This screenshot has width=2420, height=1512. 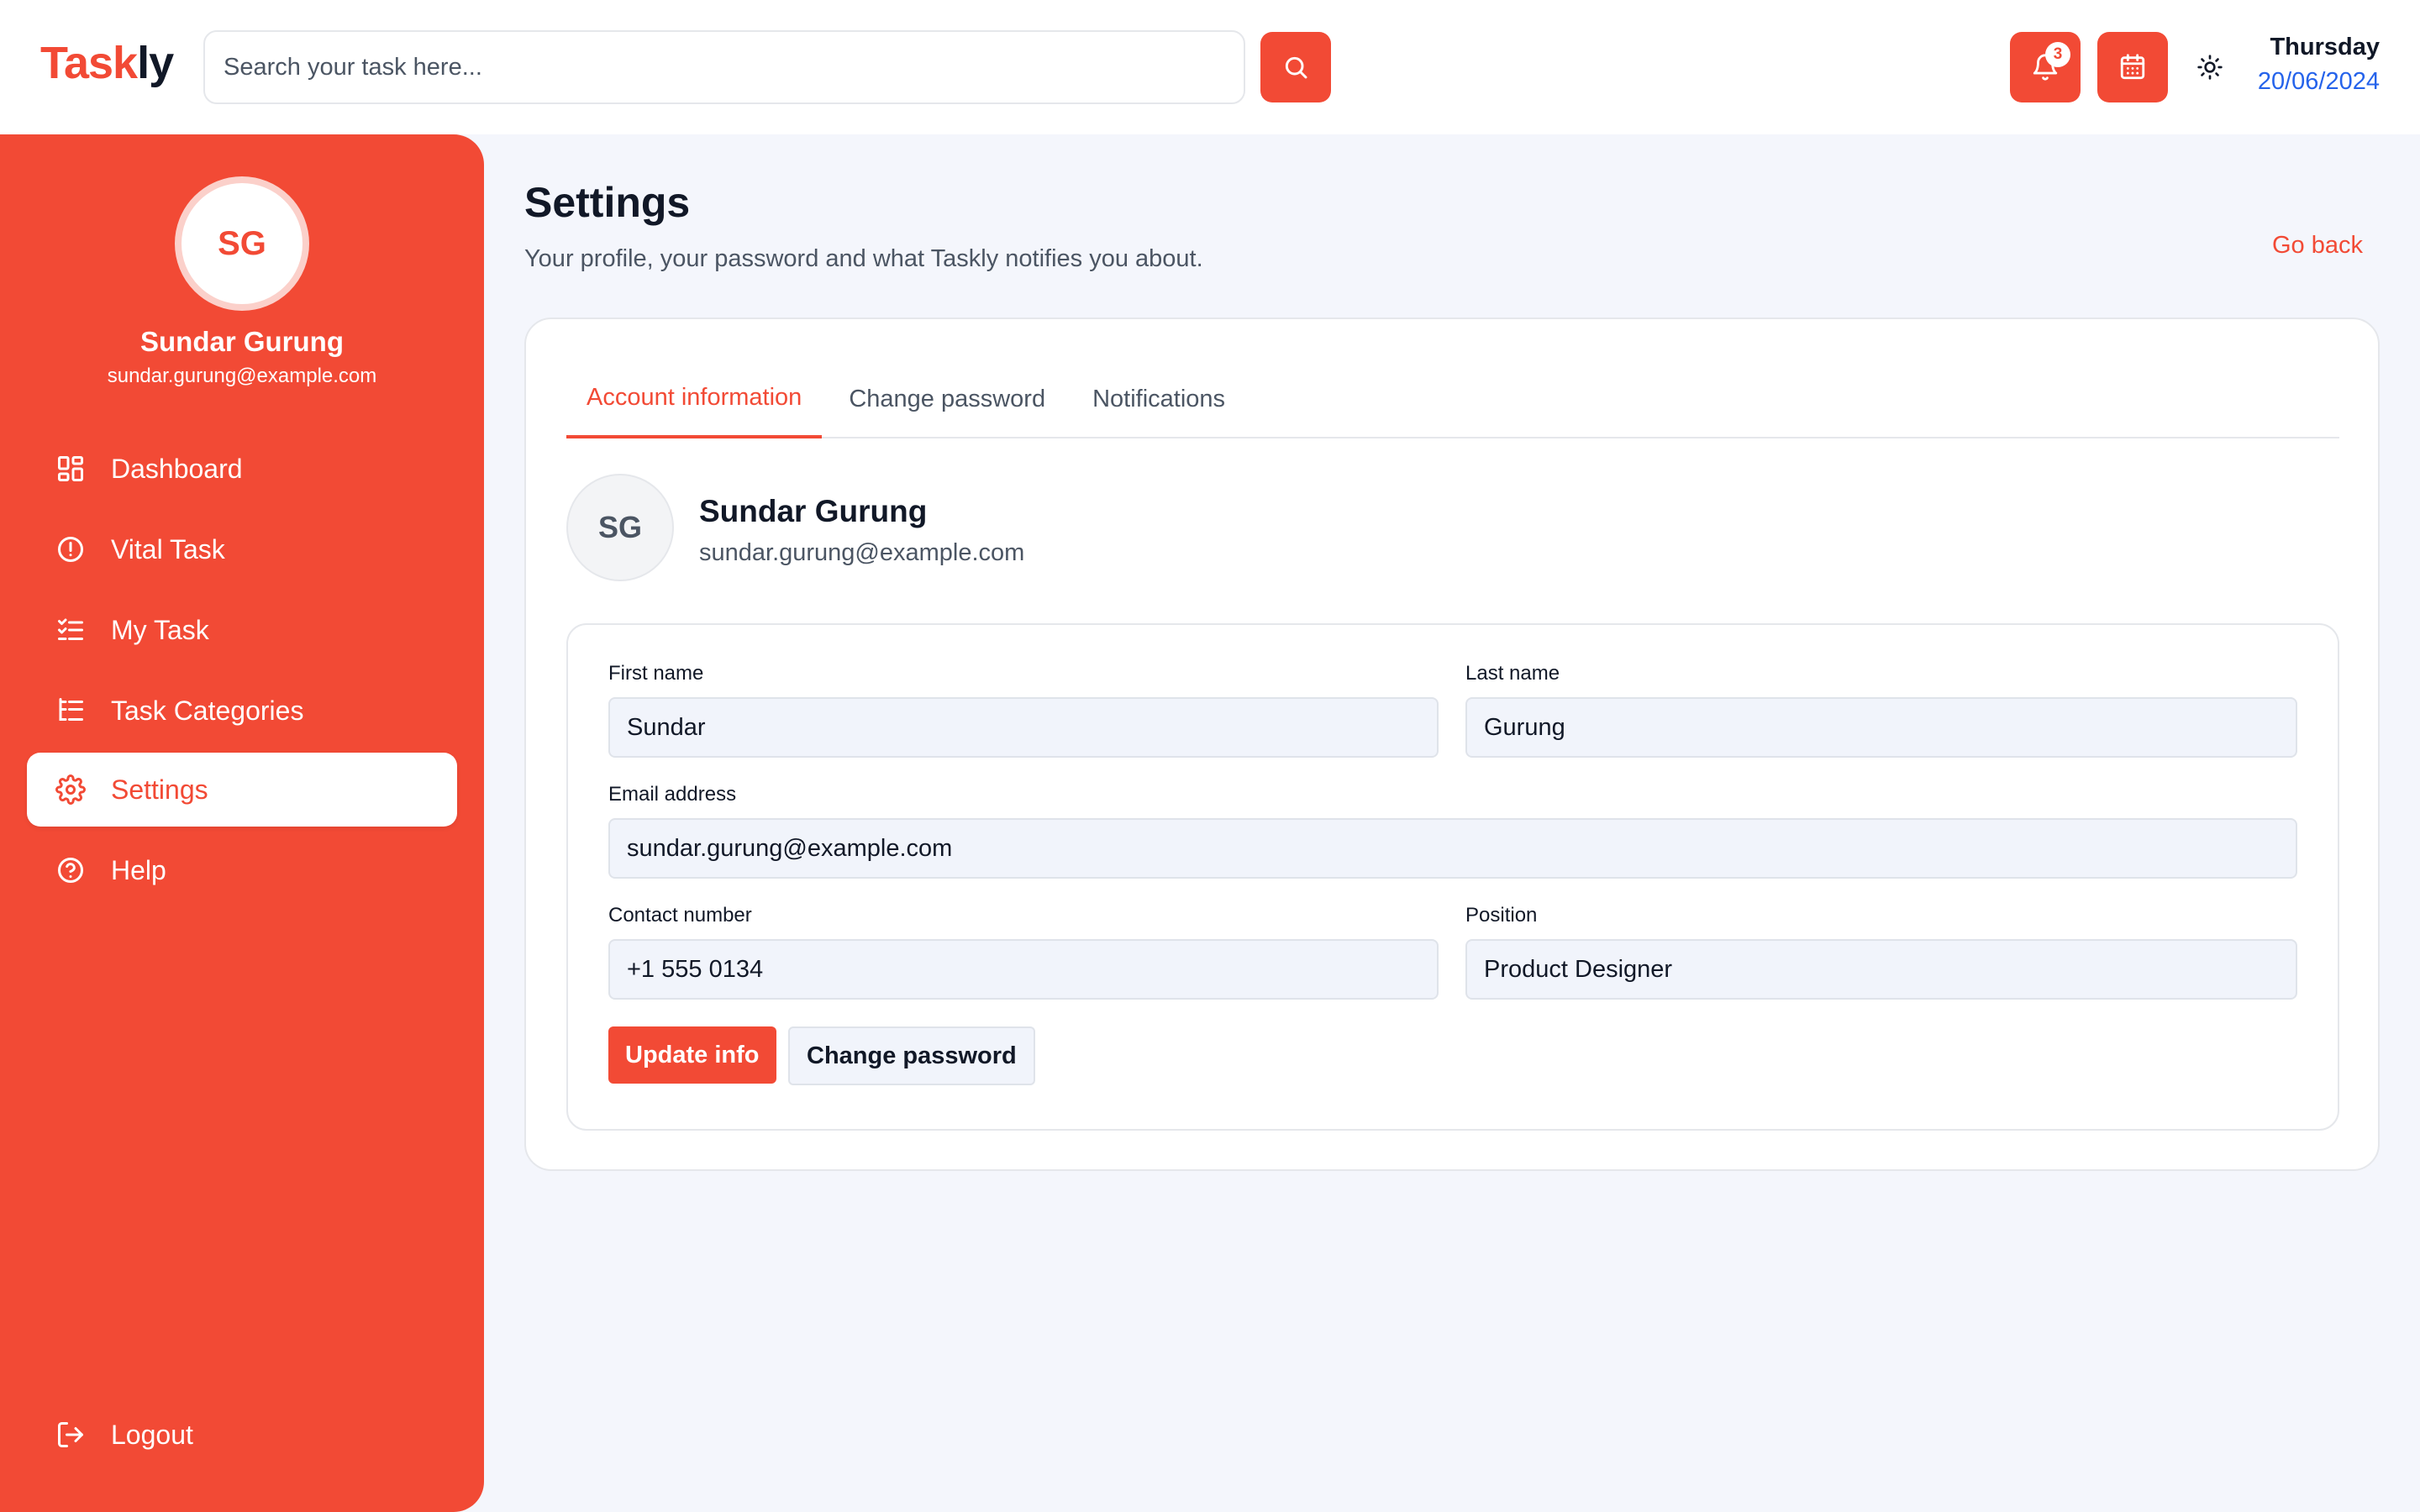 What do you see at coordinates (155, 63) in the screenshot?
I see `logo-part-ly: ly` at bounding box center [155, 63].